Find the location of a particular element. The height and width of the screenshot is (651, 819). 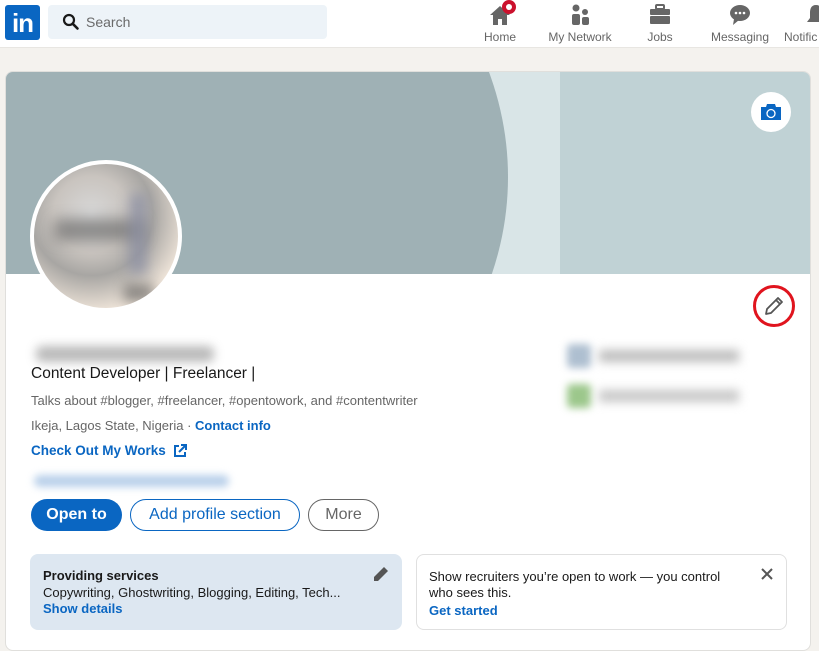

services-title: Providing services is located at coordinates (101, 575).